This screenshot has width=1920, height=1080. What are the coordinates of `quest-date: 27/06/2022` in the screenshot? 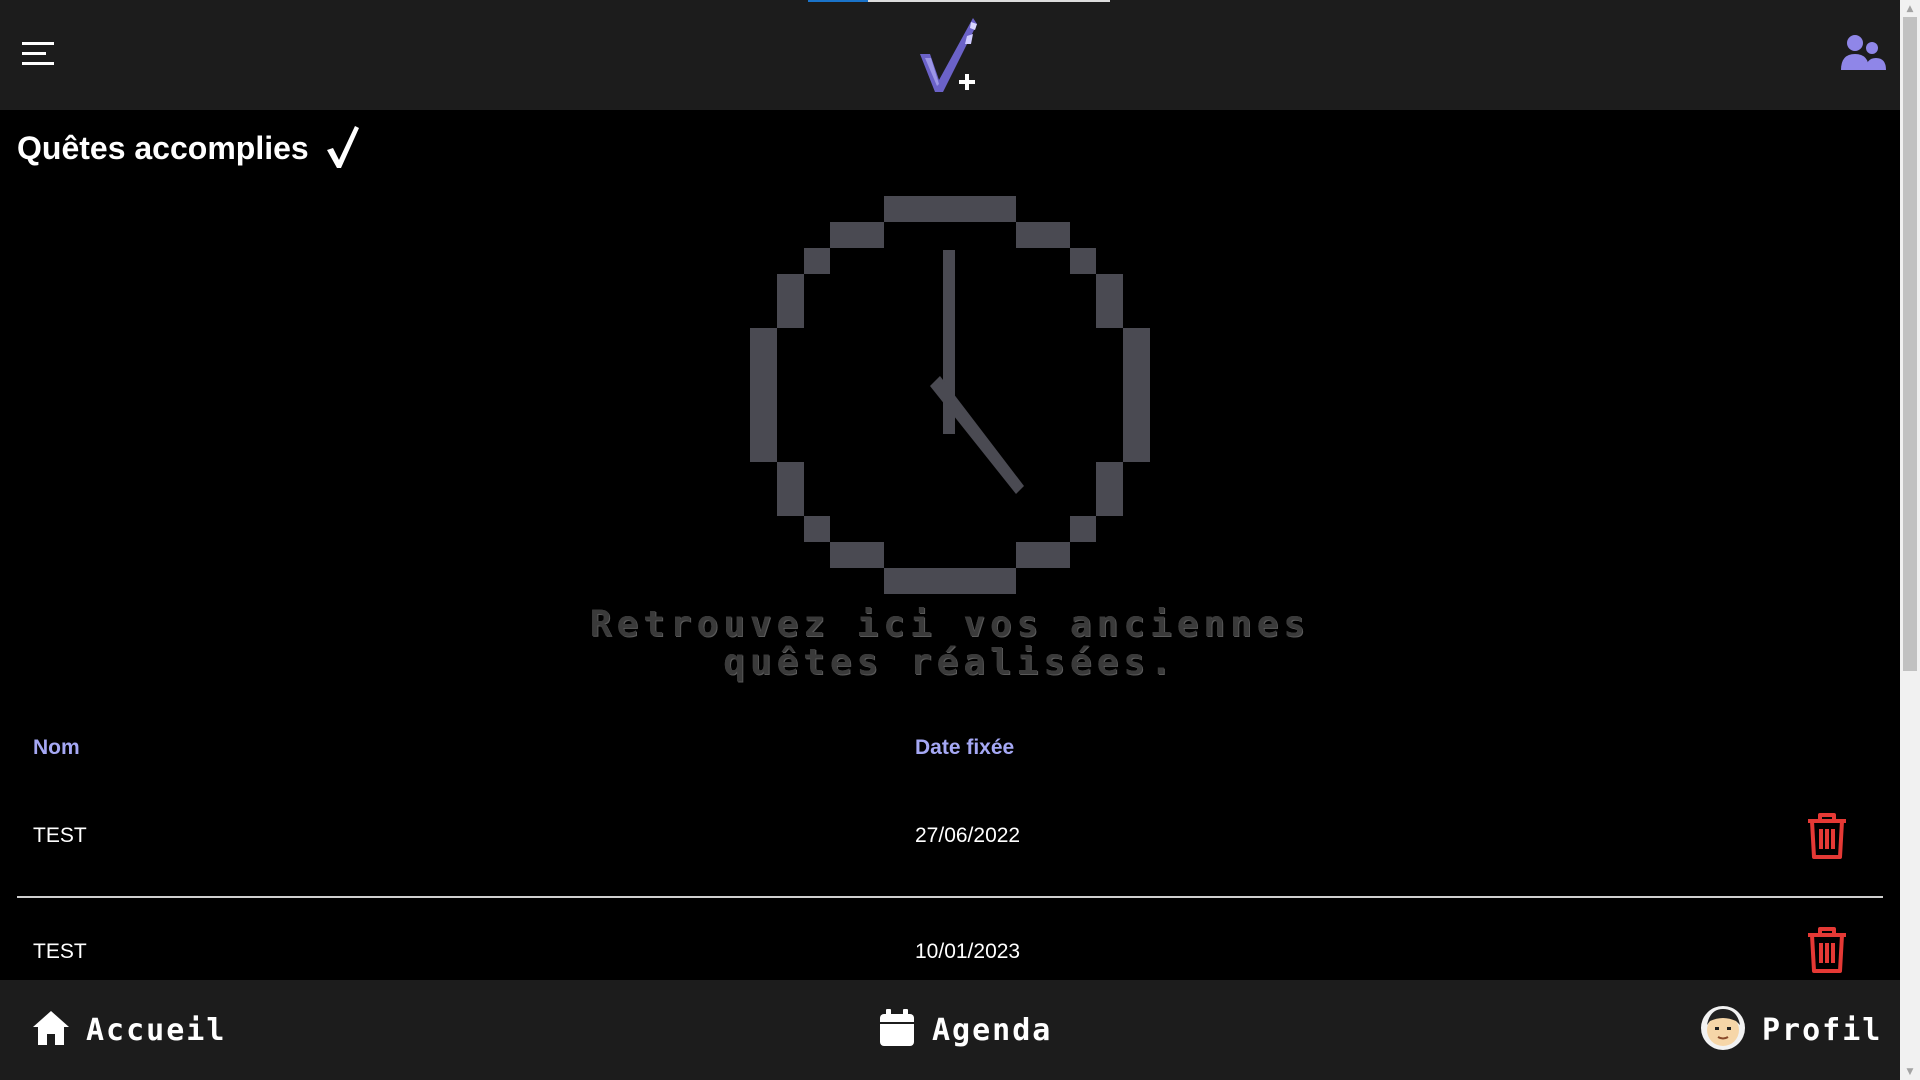 It's located at (968, 835).